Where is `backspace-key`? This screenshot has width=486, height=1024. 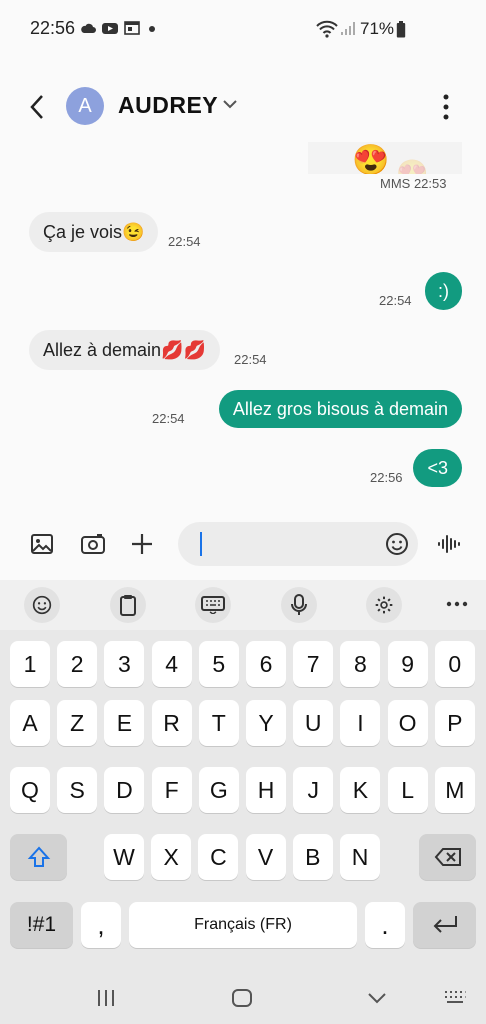 backspace-key is located at coordinates (447, 857).